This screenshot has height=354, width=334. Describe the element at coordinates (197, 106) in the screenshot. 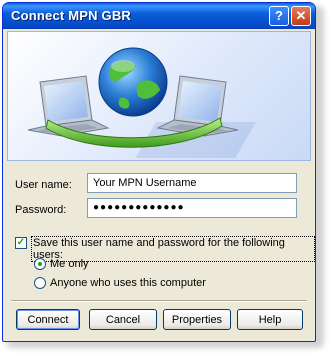

I see `right-laptop-icon` at that location.